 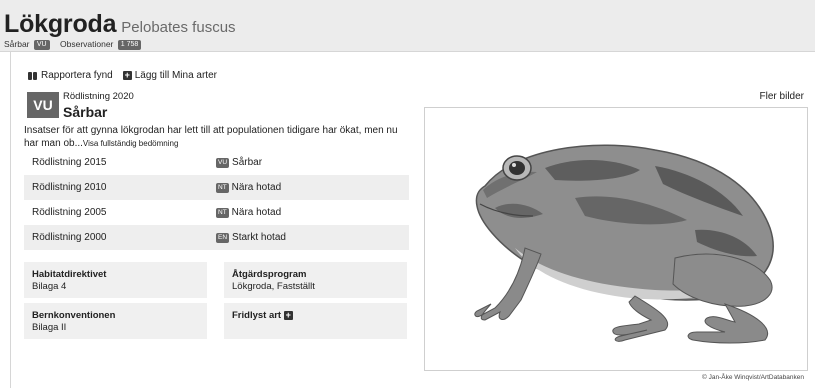 I want to click on protected-species-card: Fridlyst art +, so click(x=315, y=321).